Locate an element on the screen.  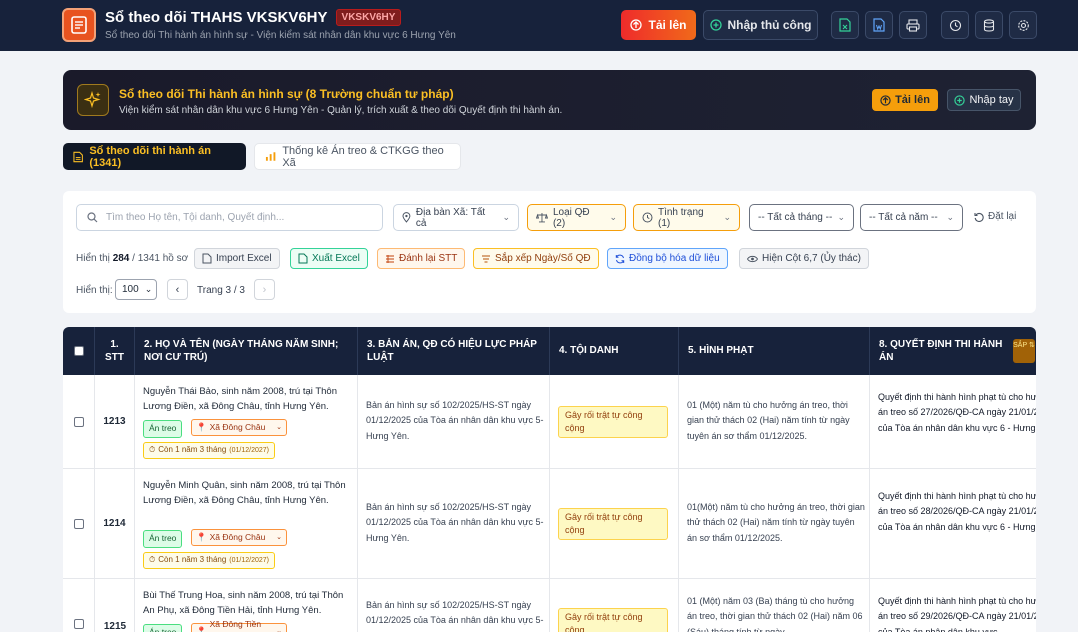
renumber-button: Đánh lại STT is located at coordinates (421, 258).